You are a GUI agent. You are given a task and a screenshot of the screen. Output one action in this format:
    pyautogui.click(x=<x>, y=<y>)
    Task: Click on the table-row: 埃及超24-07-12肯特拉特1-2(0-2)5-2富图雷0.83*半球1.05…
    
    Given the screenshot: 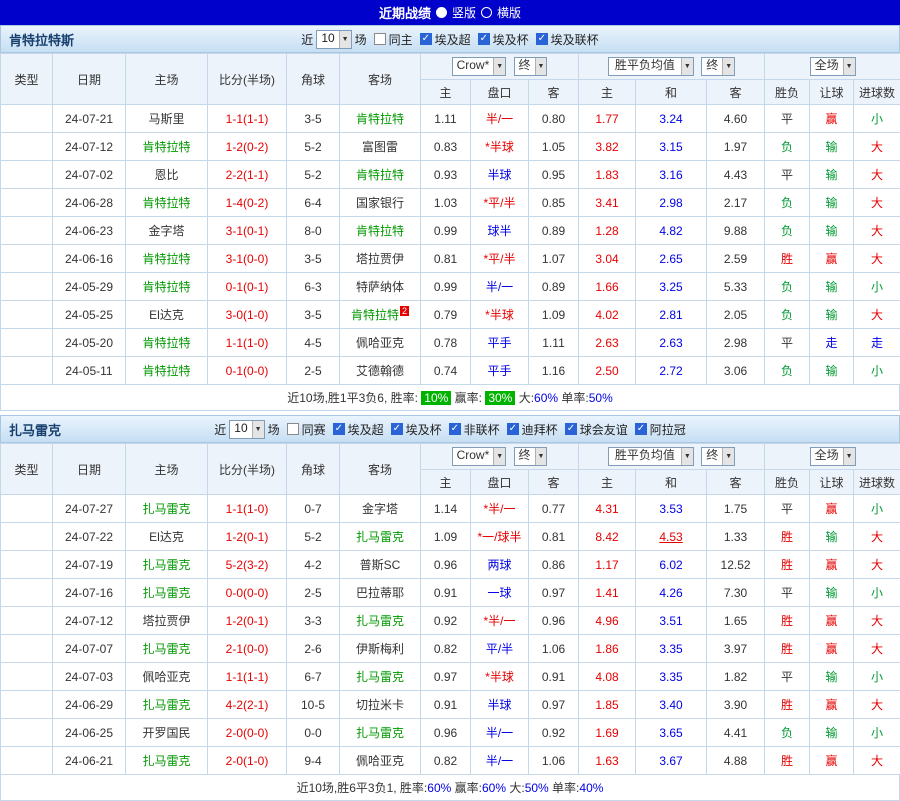 What is the action you would take?
    pyautogui.click(x=450, y=147)
    